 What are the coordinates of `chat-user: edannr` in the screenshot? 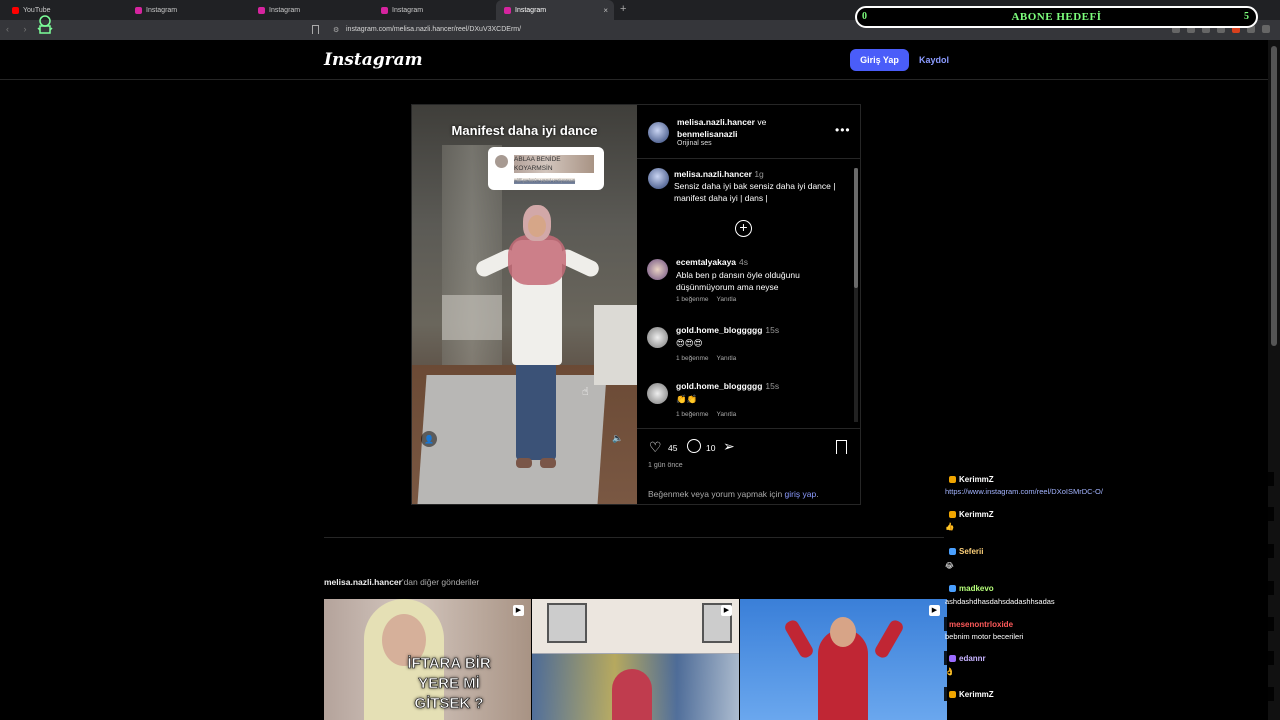 It's located at (967, 658).